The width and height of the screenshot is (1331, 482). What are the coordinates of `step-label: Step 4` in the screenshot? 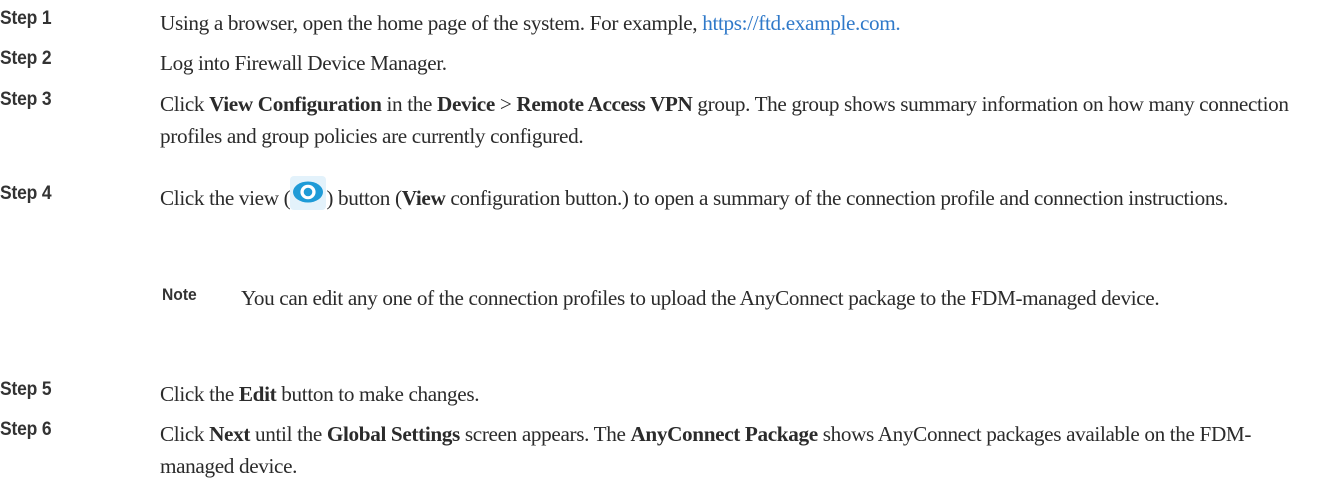 It's located at (26, 193).